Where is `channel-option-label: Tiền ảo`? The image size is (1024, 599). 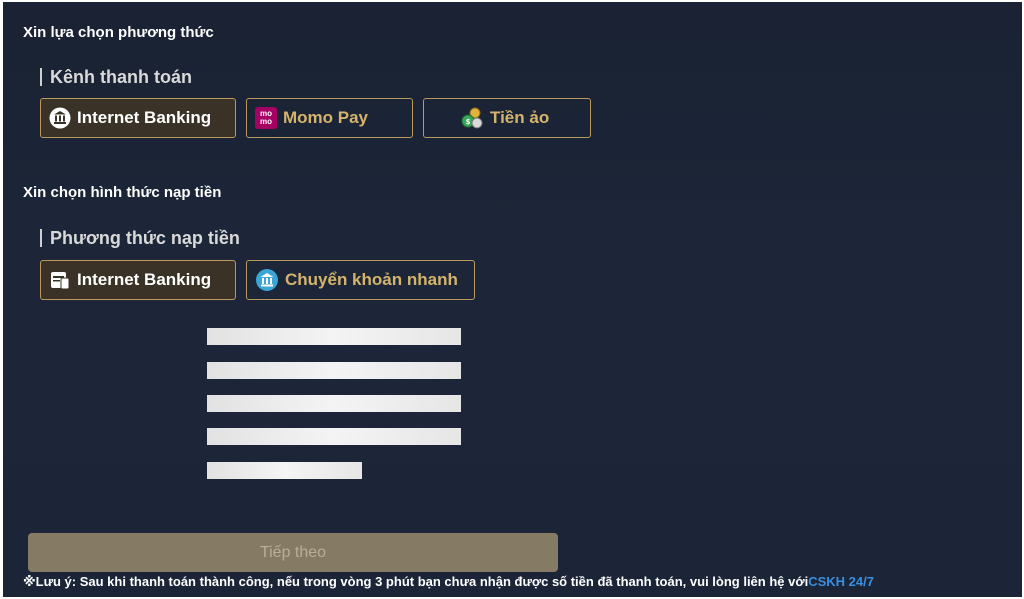
channel-option-label: Tiền ảo is located at coordinates (520, 117).